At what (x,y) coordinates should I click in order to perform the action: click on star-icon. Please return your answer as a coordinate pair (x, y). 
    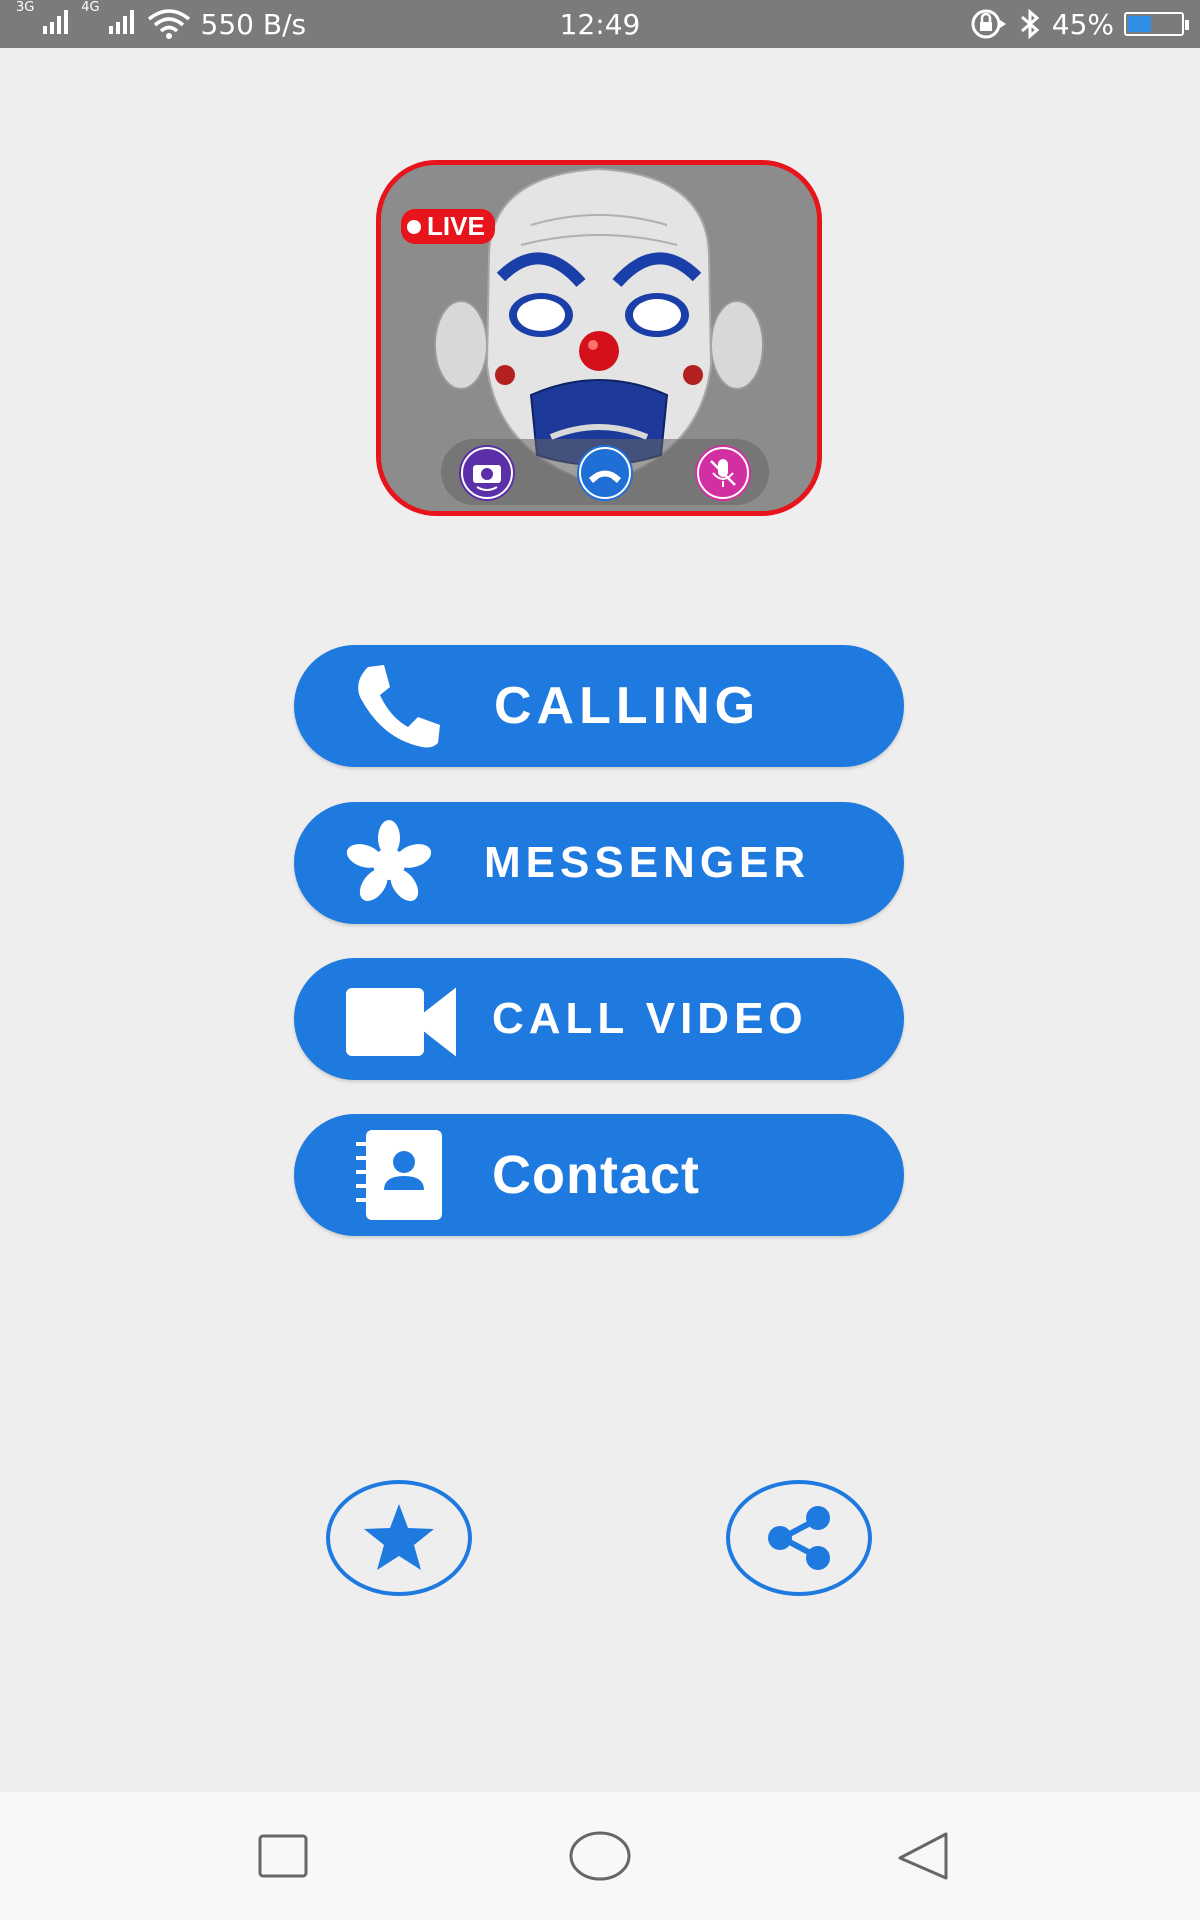
    Looking at the image, I should click on (399, 1537).